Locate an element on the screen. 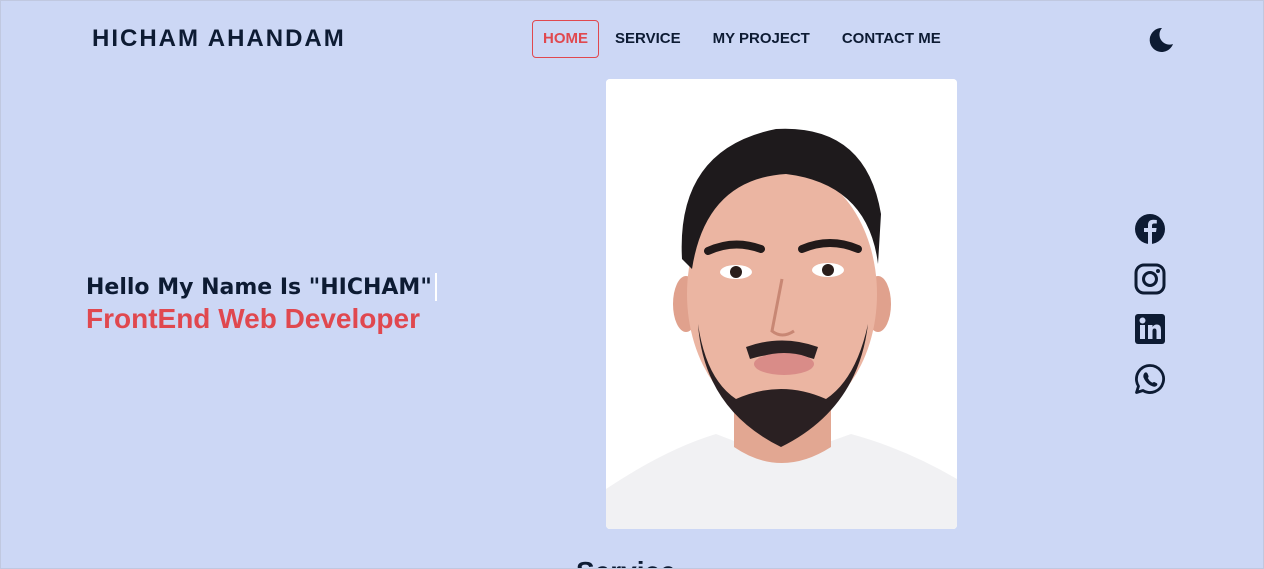 Image resolution: width=1264 pixels, height=569 pixels. facebook-link is located at coordinates (1150, 229).